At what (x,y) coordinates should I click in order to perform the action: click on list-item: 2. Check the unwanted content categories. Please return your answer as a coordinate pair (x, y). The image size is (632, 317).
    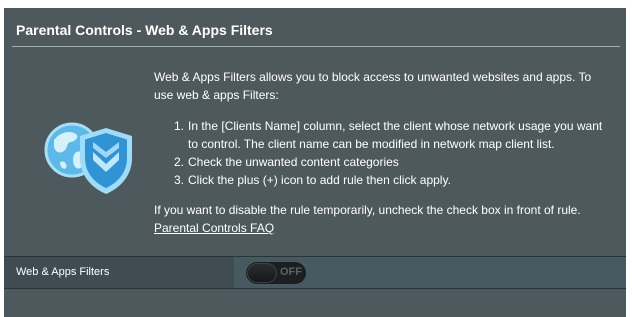
    Looking at the image, I should click on (393, 162).